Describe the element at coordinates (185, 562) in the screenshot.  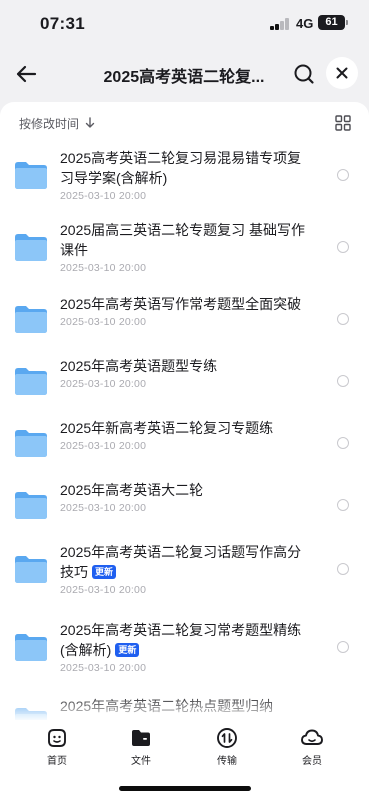
I see `file-name: 2025年高考英语二轮复习话题写作高分技巧 更新` at that location.